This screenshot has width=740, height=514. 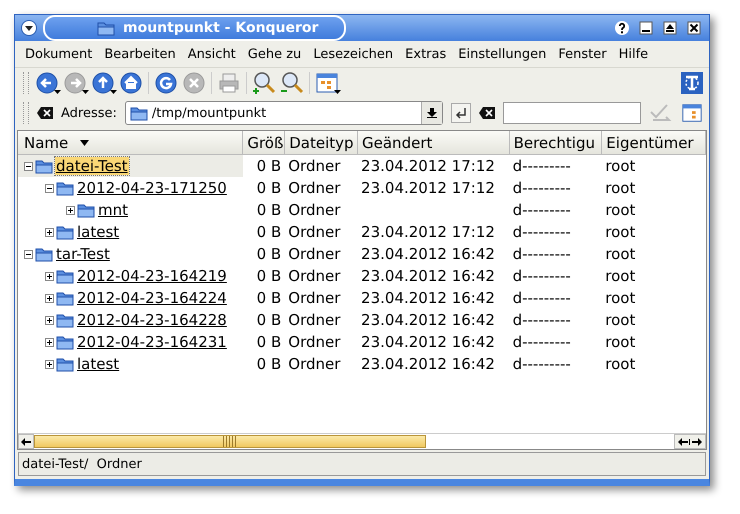 What do you see at coordinates (353, 54) in the screenshot?
I see `menu-item: Lesezeichen` at bounding box center [353, 54].